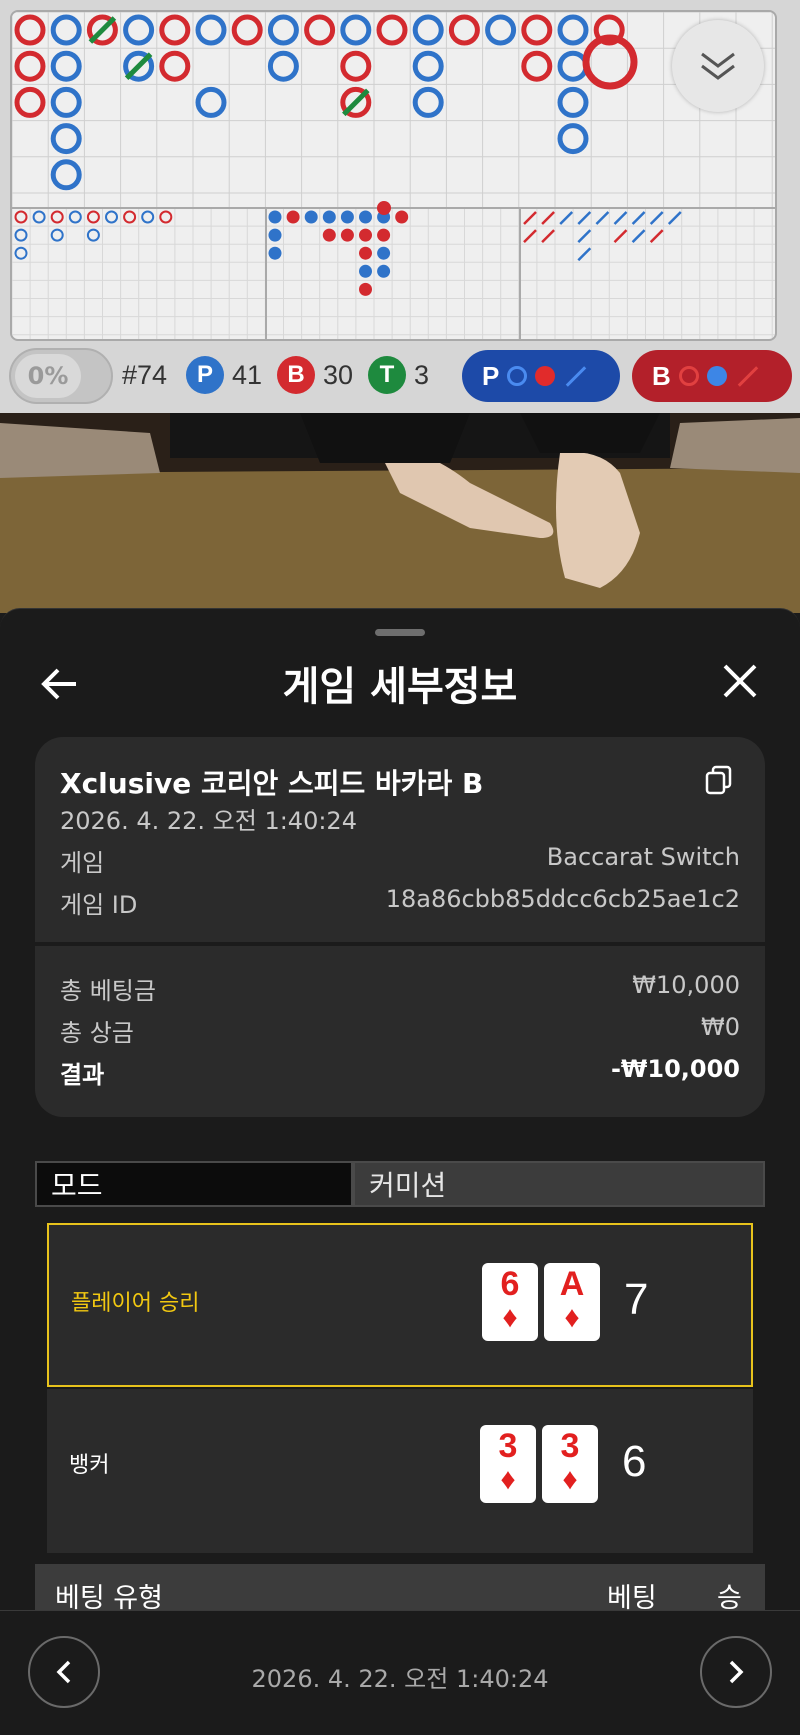 The image size is (800, 1735). I want to click on live-dealer-video, so click(400, 513).